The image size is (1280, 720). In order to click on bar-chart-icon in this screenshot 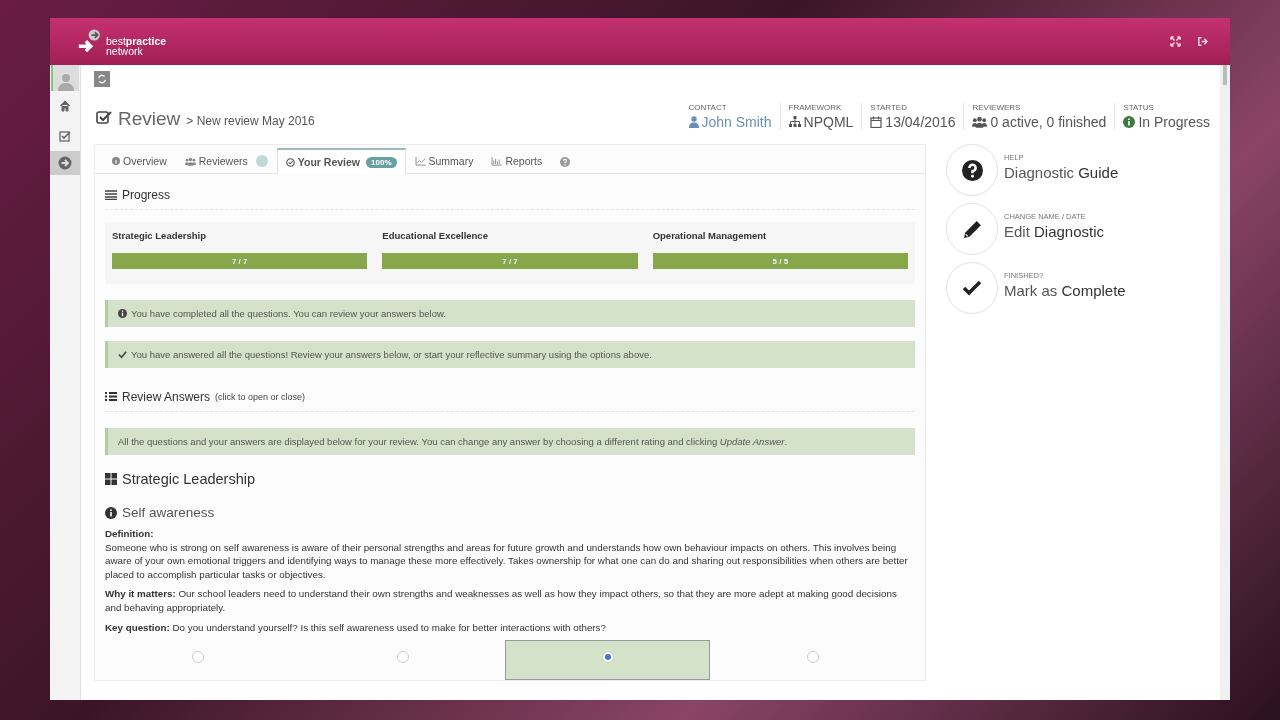, I will do `click(497, 161)`.